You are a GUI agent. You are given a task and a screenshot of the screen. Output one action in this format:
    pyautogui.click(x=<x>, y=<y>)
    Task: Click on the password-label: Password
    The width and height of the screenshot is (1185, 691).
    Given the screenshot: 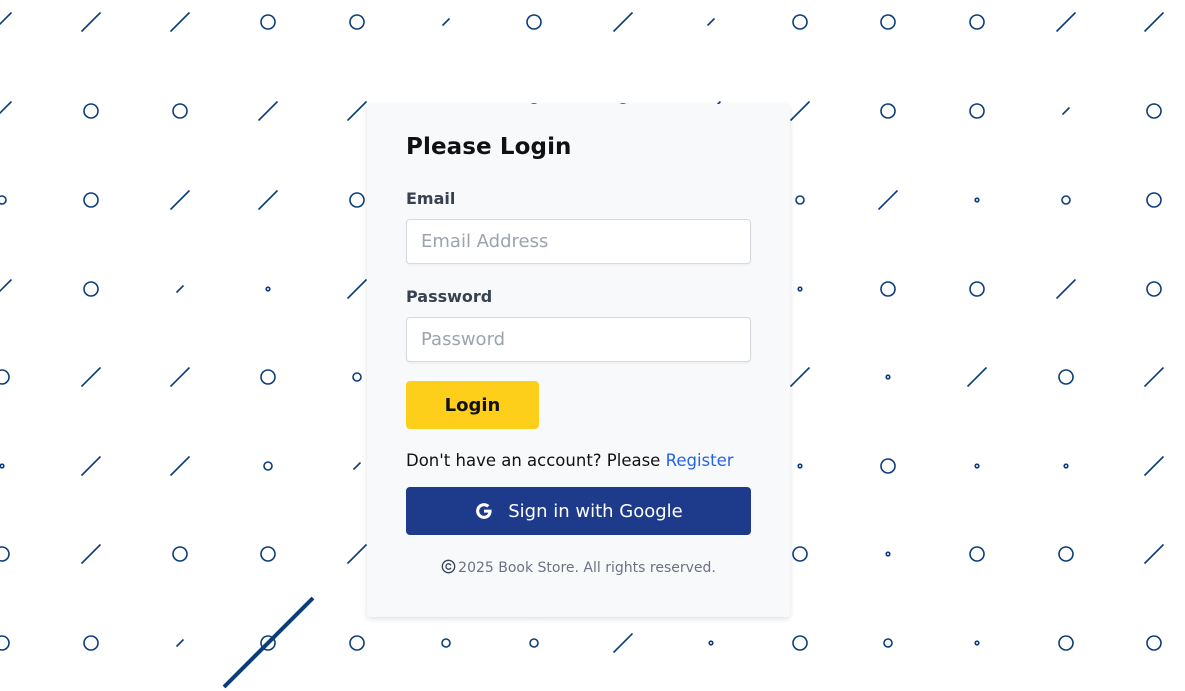 What is the action you would take?
    pyautogui.click(x=449, y=296)
    